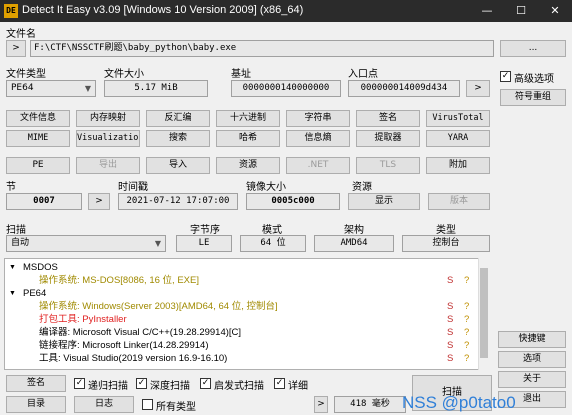  Describe the element at coordinates (133, 187) in the screenshot. I see `timestamp-label: 时间戳` at that location.